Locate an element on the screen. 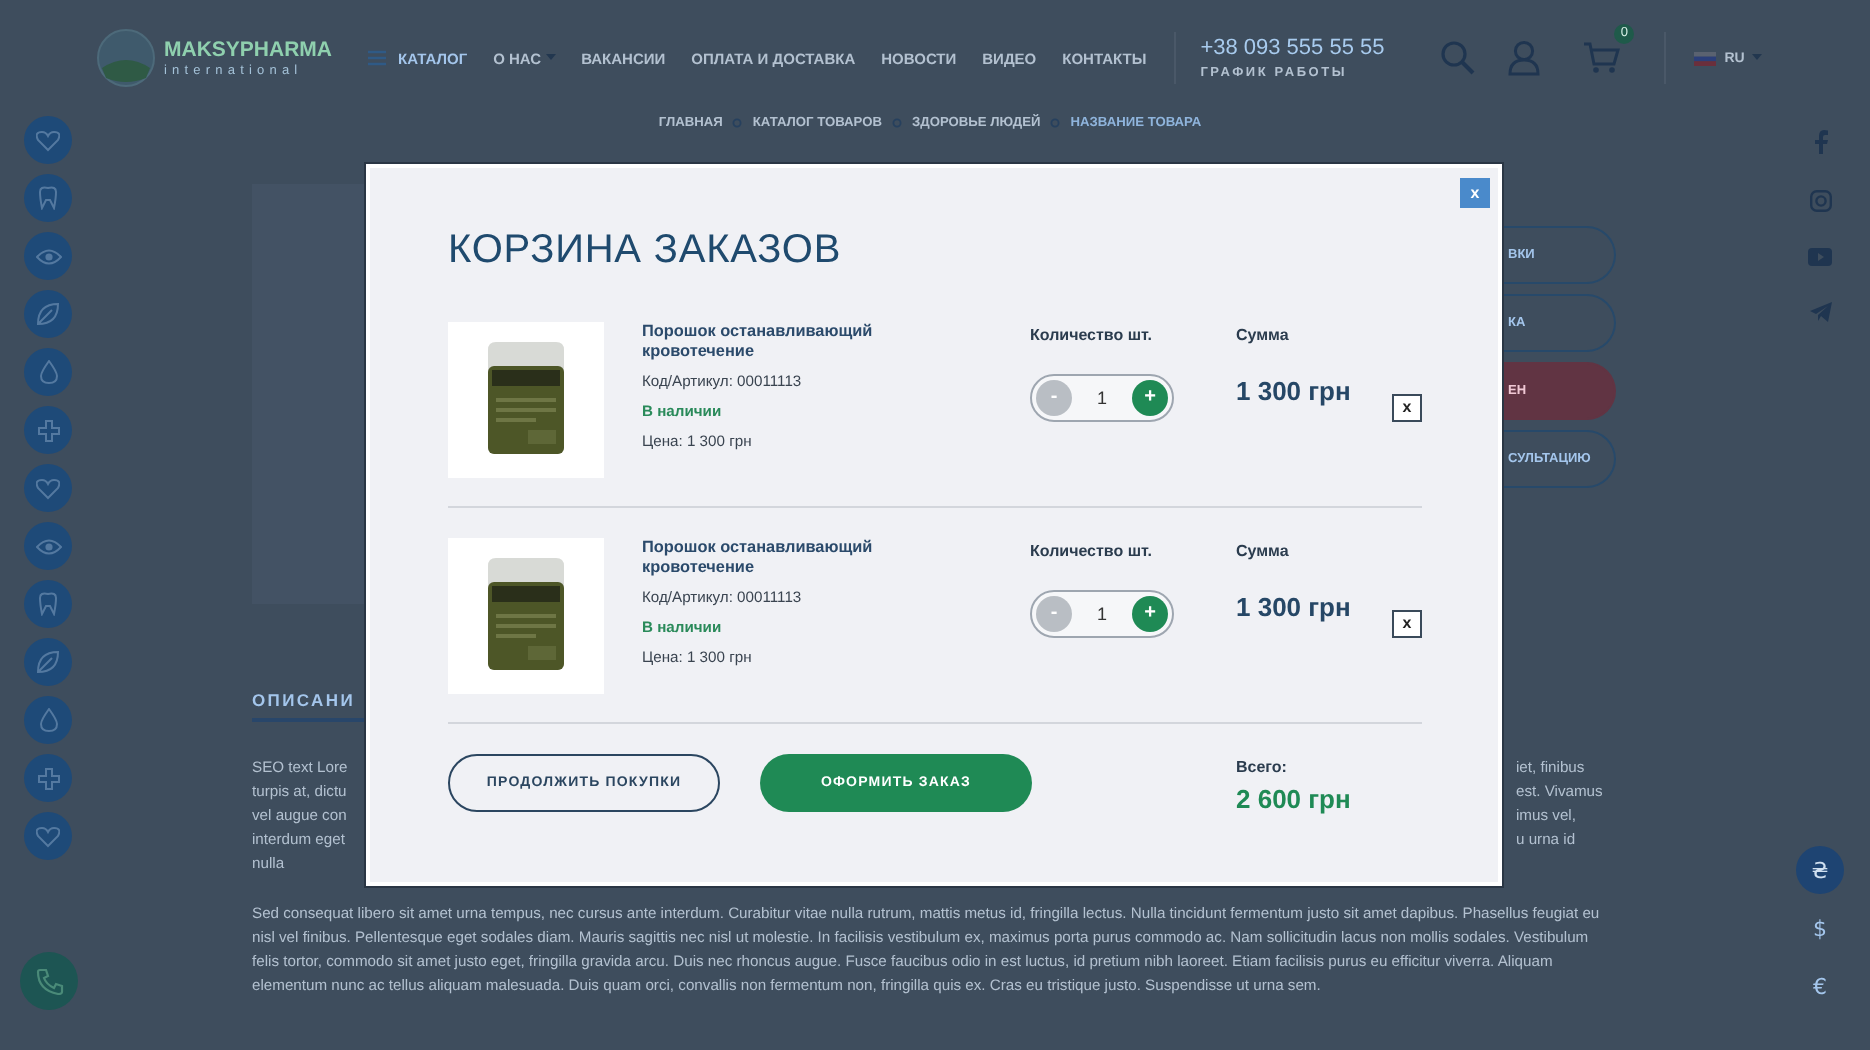  youtube-icon is located at coordinates (1820, 257).